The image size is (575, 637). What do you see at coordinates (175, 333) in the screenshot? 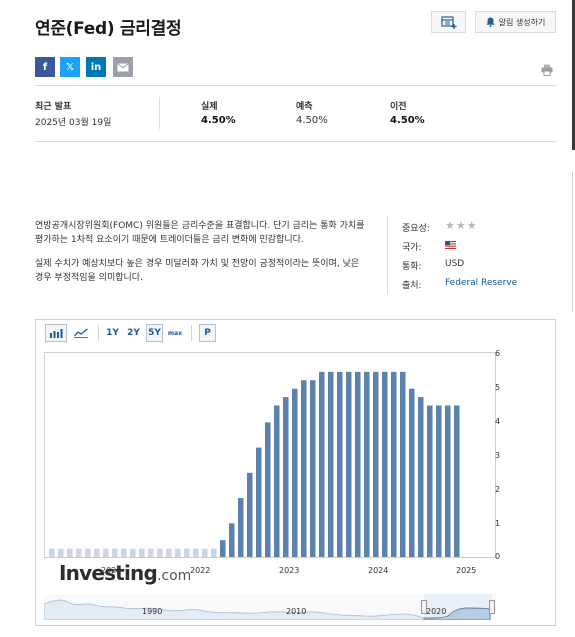
I see `range-max-button: max` at bounding box center [175, 333].